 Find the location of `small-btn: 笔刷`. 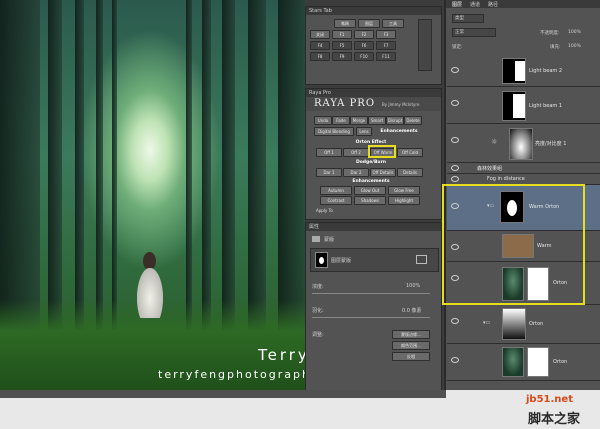

small-btn: 笔刷 is located at coordinates (345, 23).